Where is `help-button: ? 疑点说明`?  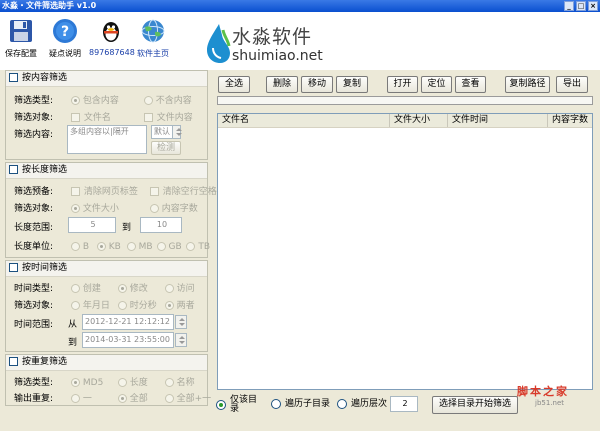
help-button: ? 疑点说明 is located at coordinates (65, 38).